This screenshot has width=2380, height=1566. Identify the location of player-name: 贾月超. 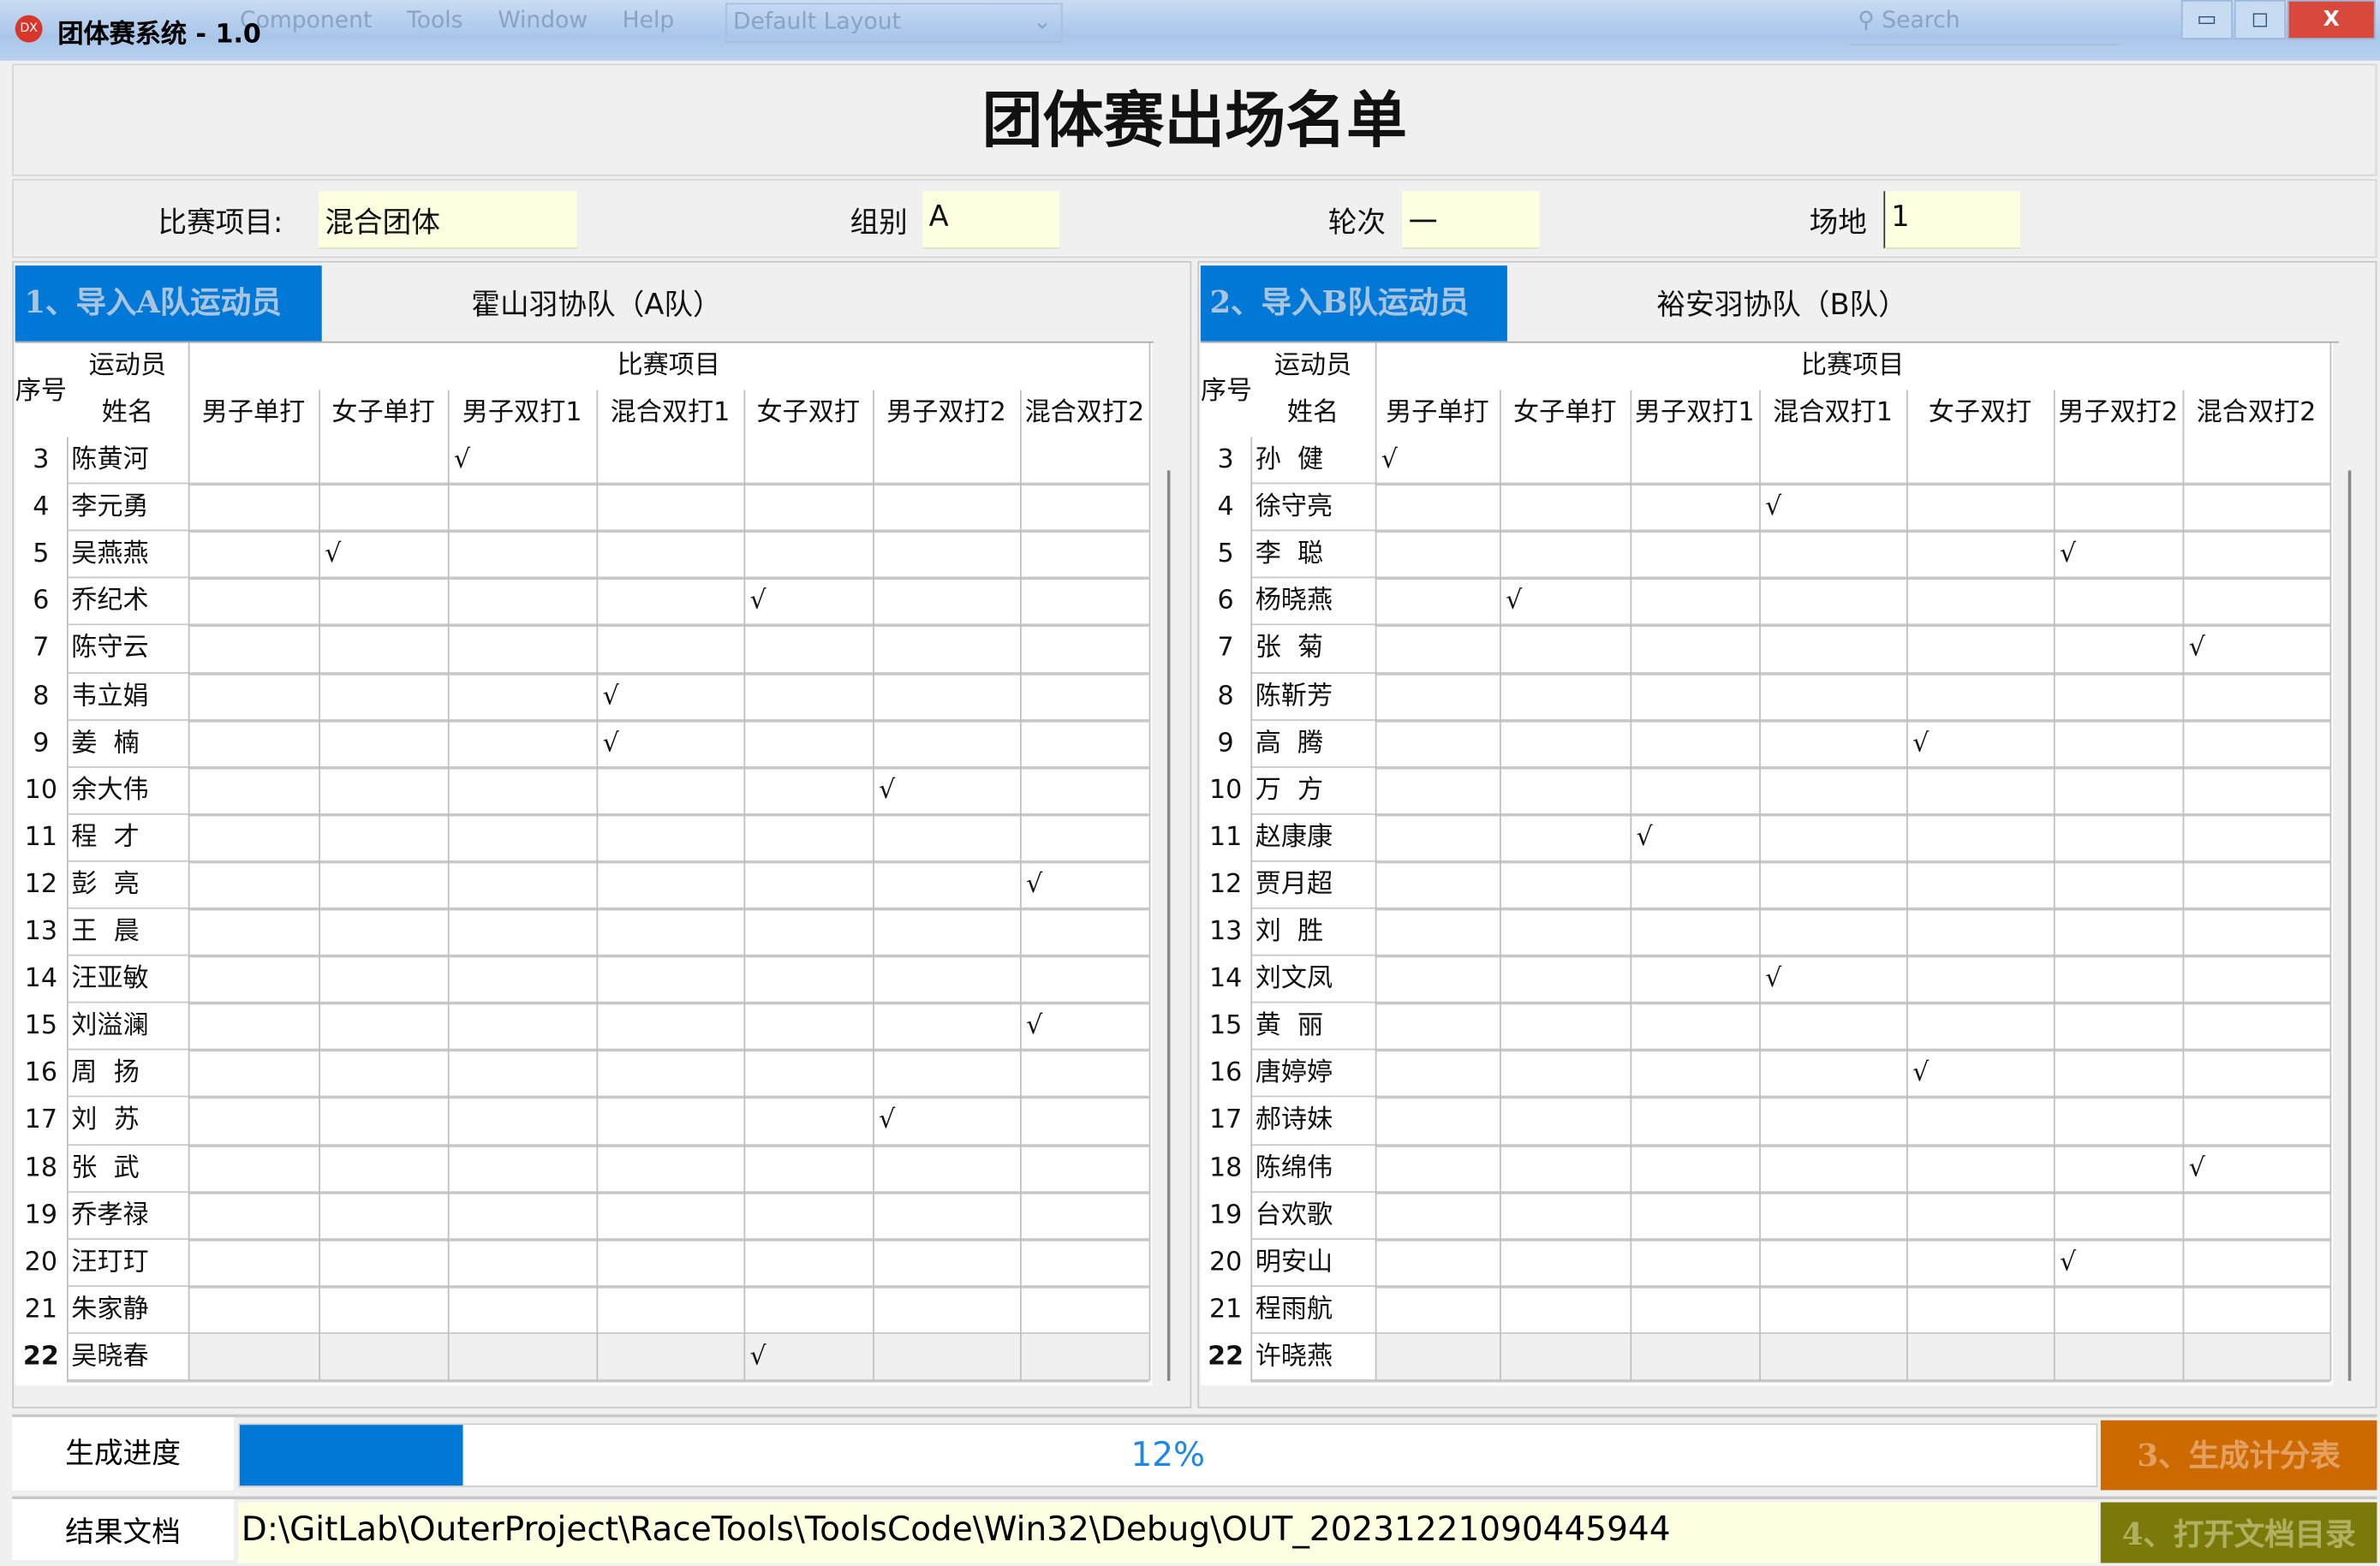
(1312, 885).